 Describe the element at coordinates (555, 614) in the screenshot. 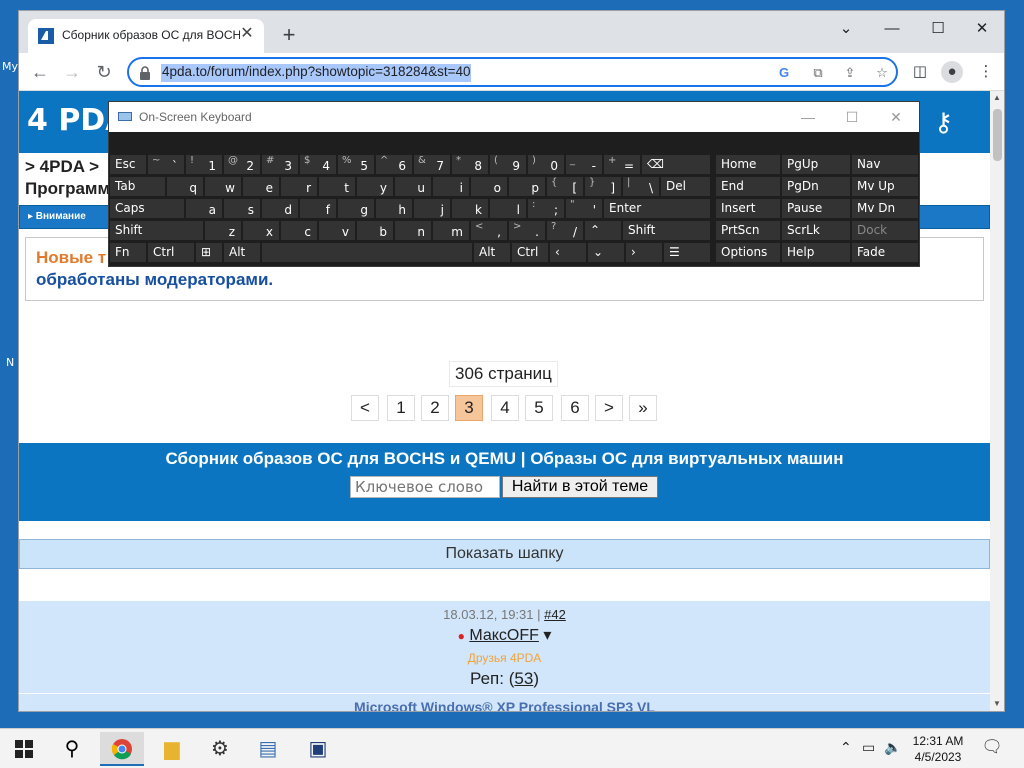

I see `post-number-link: #42` at that location.